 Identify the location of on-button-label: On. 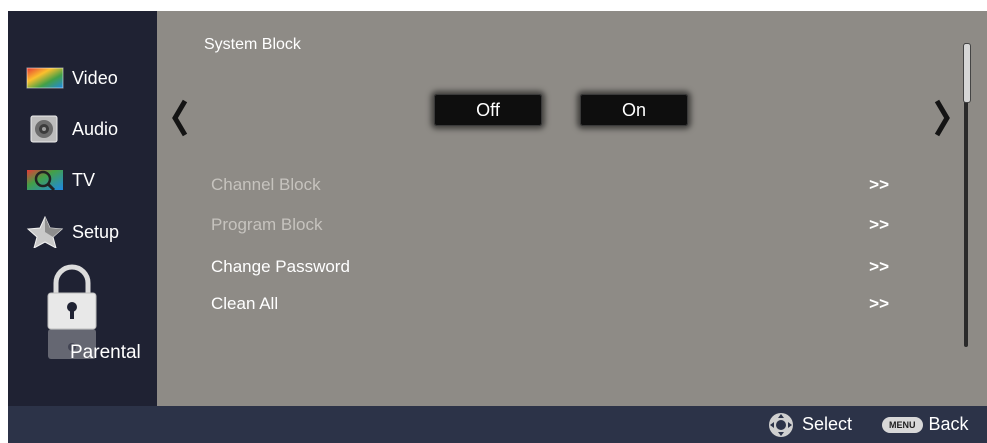
(633, 109).